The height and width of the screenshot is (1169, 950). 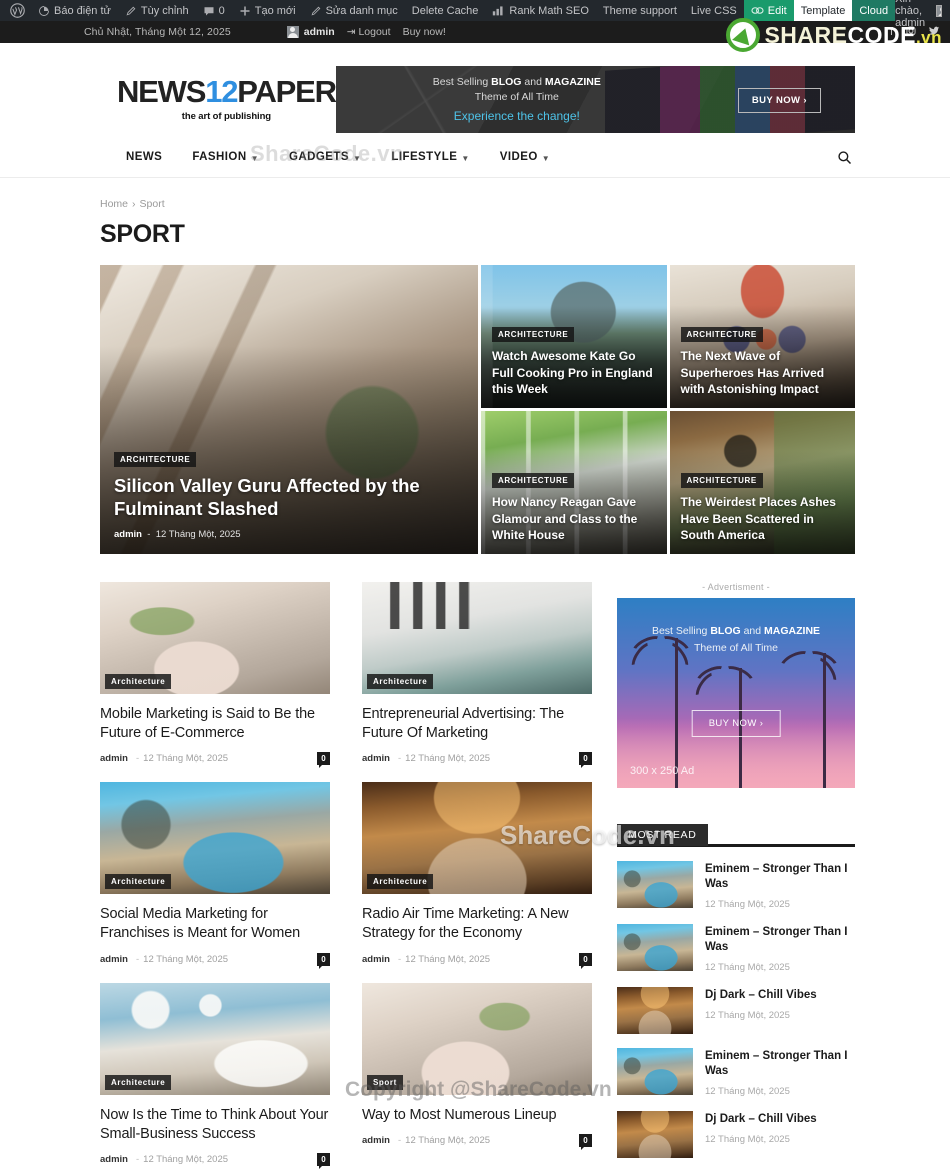 I want to click on admin-bar-greeting: Xin chào, admin, so click(x=910, y=14).